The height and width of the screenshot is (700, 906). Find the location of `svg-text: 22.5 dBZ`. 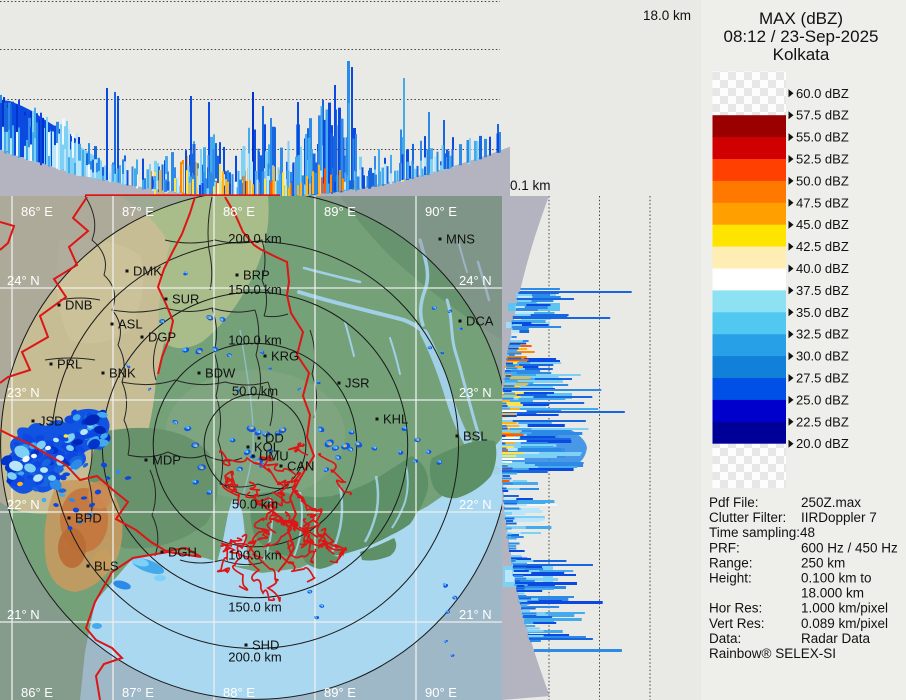

svg-text: 22.5 dBZ is located at coordinates (822, 421).